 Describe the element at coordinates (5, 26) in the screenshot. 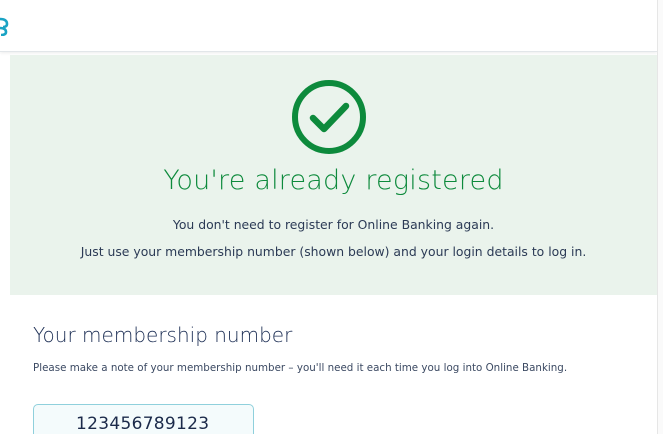

I see `brand-logo-fragment-icon` at that location.